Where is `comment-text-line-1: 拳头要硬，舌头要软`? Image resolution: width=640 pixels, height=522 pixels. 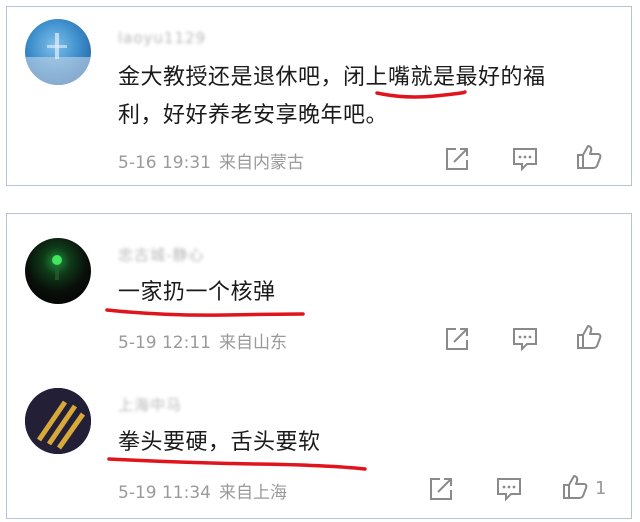 comment-text-line-1: 拳头要硬，舌头要软 is located at coordinates (219, 442).